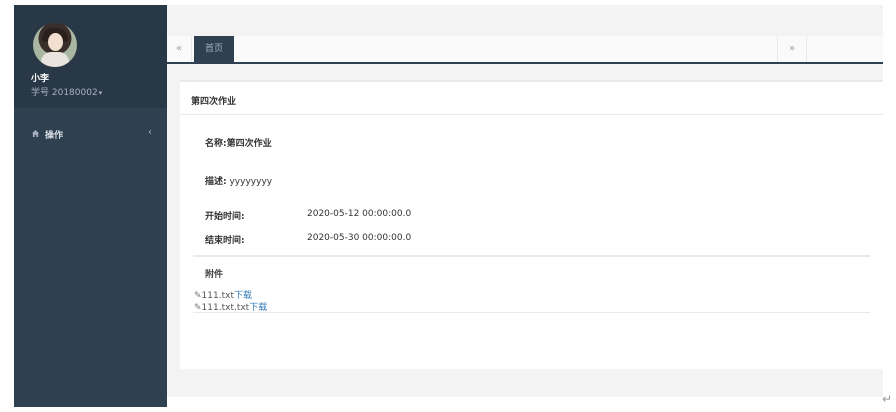 This screenshot has width=896, height=412. Describe the element at coordinates (525, 20) in the screenshot. I see `top-header` at that location.